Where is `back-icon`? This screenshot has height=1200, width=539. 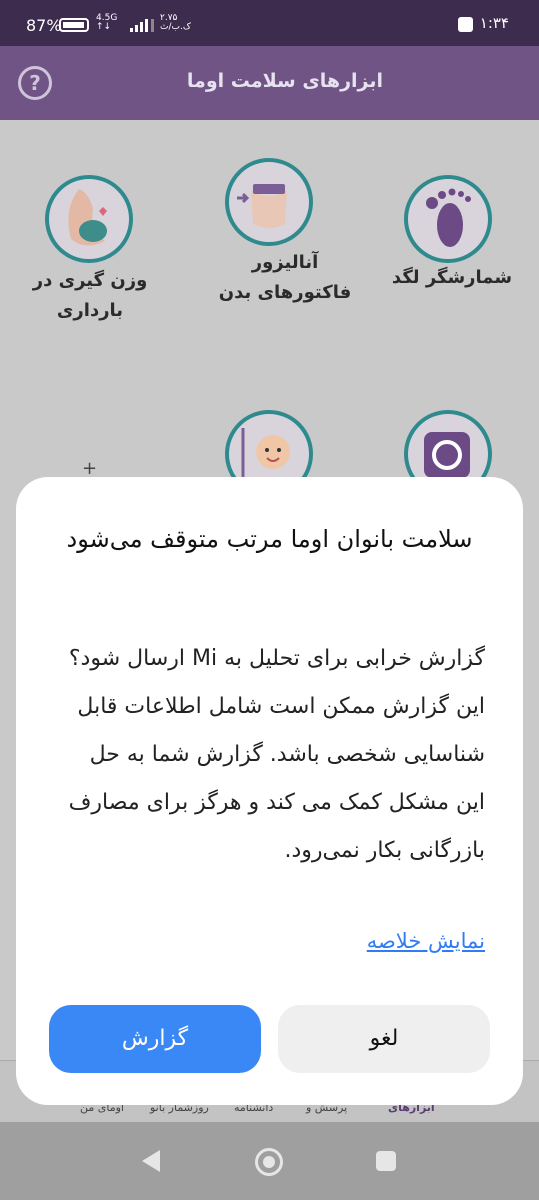 back-icon is located at coordinates (151, 1161).